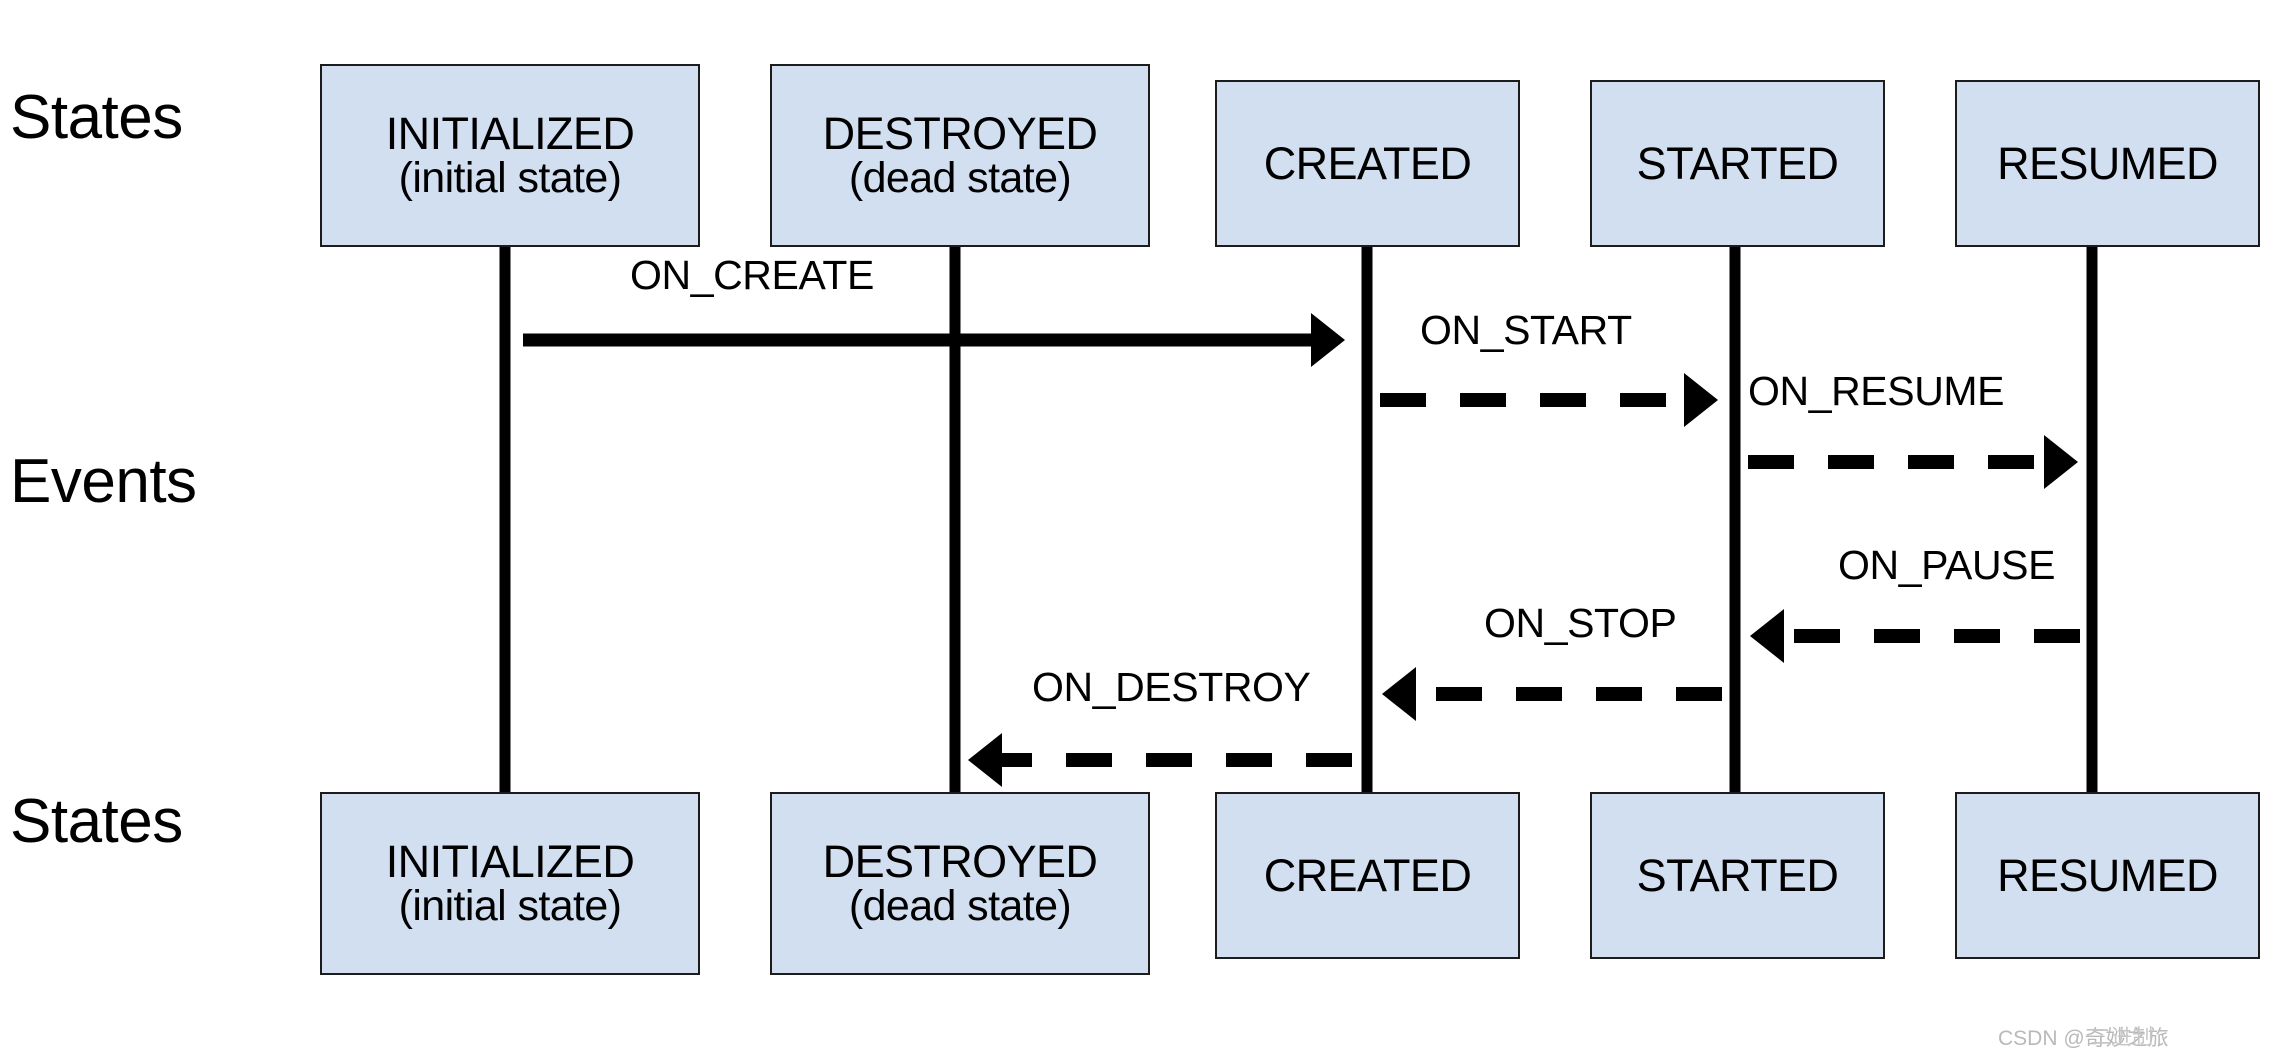 The image size is (2294, 1058). What do you see at coordinates (1549, 400) in the screenshot?
I see `event-arrow-on-start` at bounding box center [1549, 400].